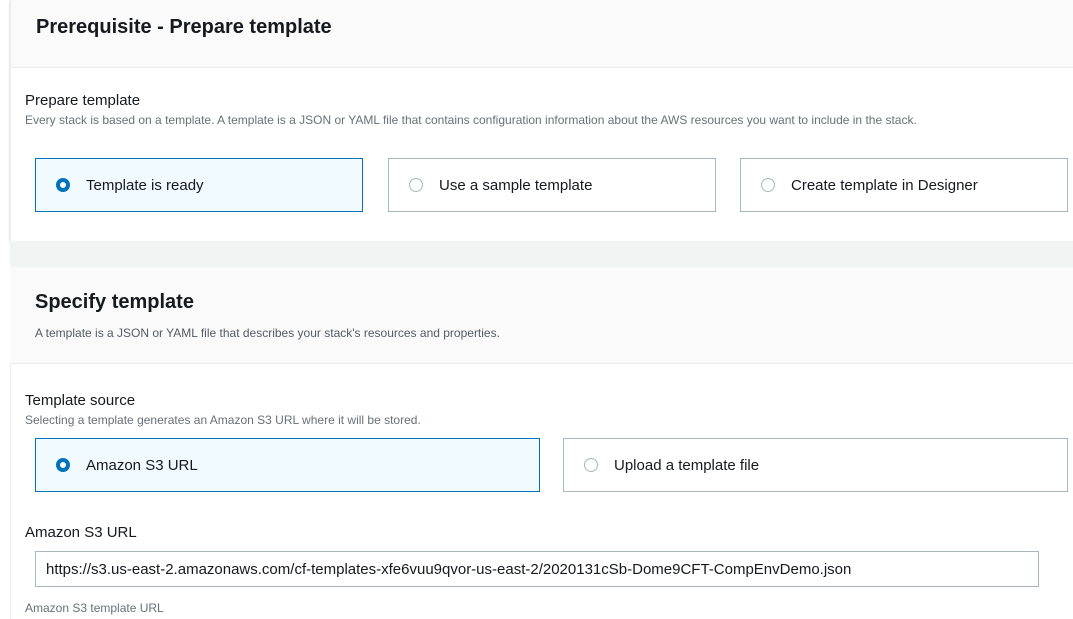  I want to click on specify-template-title: Specify template, so click(114, 302).